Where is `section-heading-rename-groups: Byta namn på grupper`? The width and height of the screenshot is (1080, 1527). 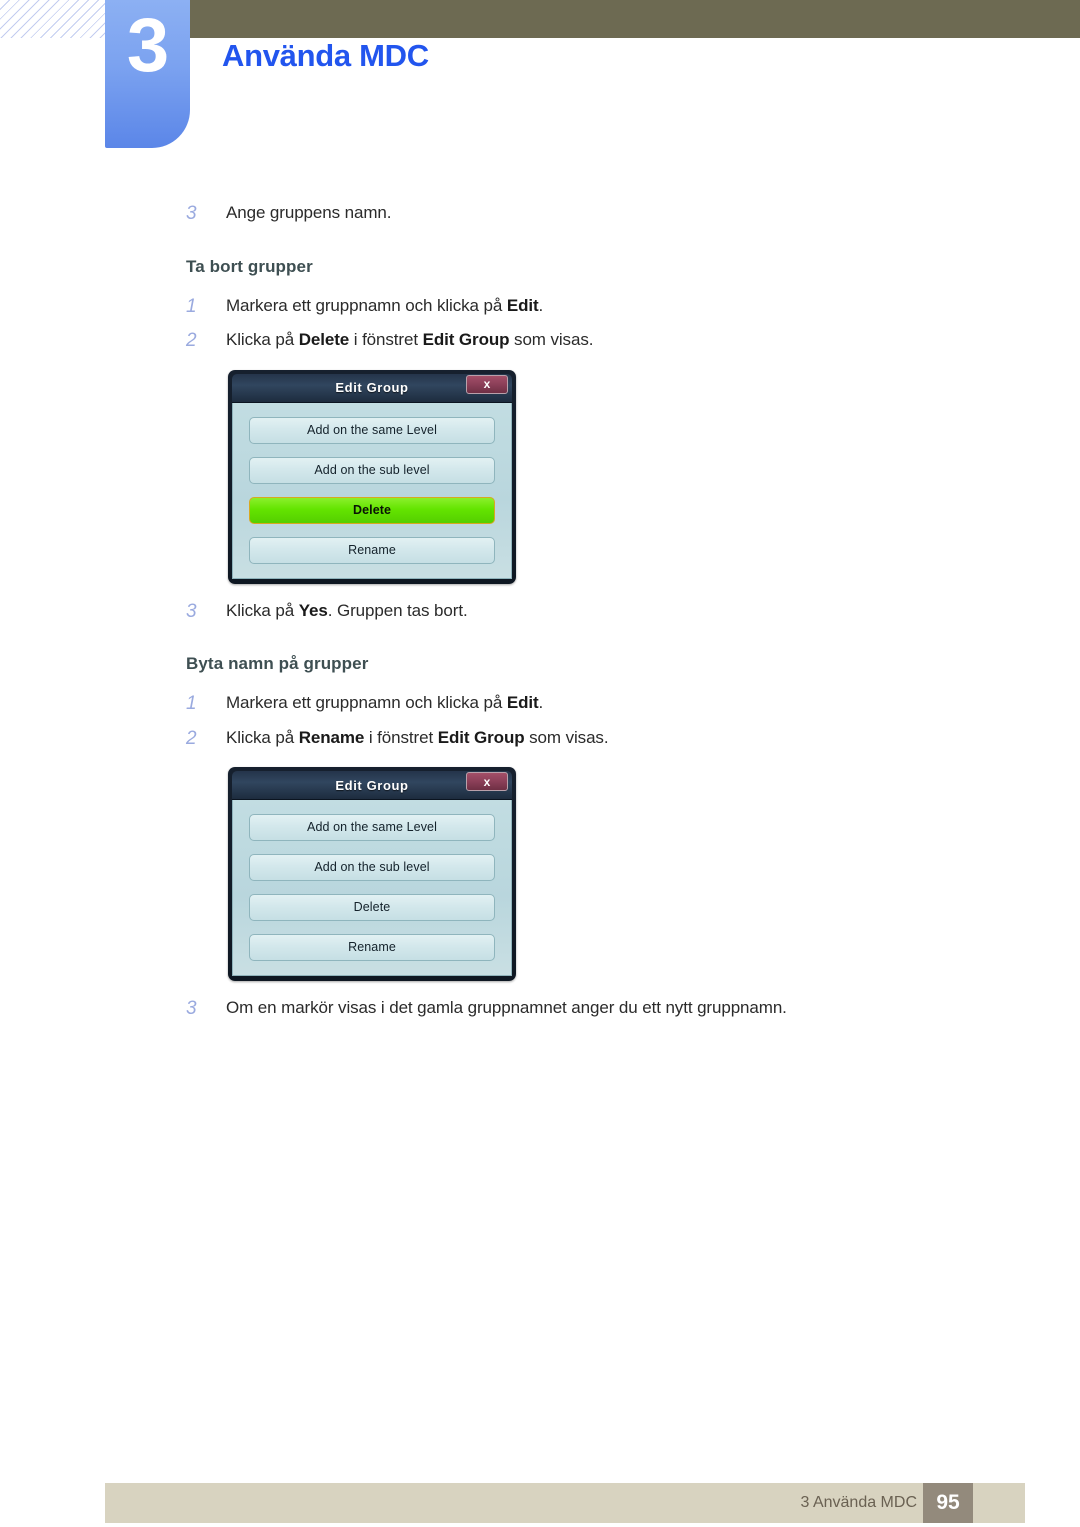
section-heading-rename-groups: Byta namn på grupper is located at coordinates (277, 663).